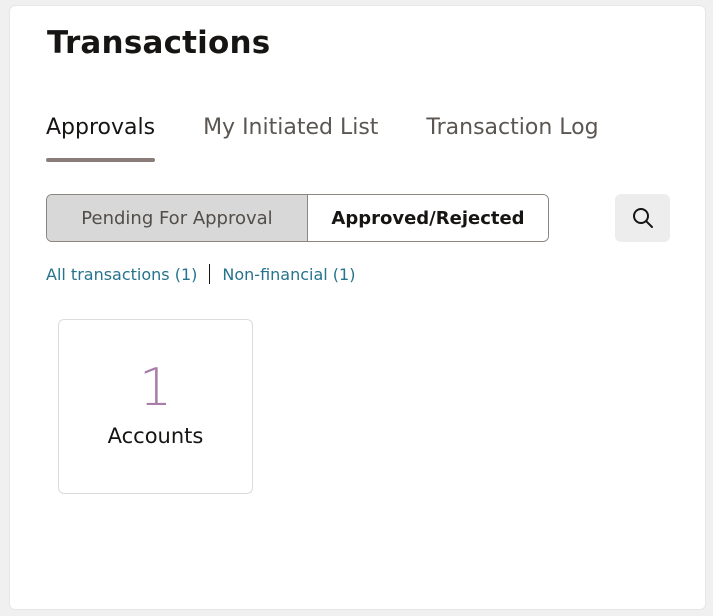 Image resolution: width=713 pixels, height=616 pixels. I want to click on status-segmented-control: Pending For Approval Approved/Rejected, so click(297, 218).